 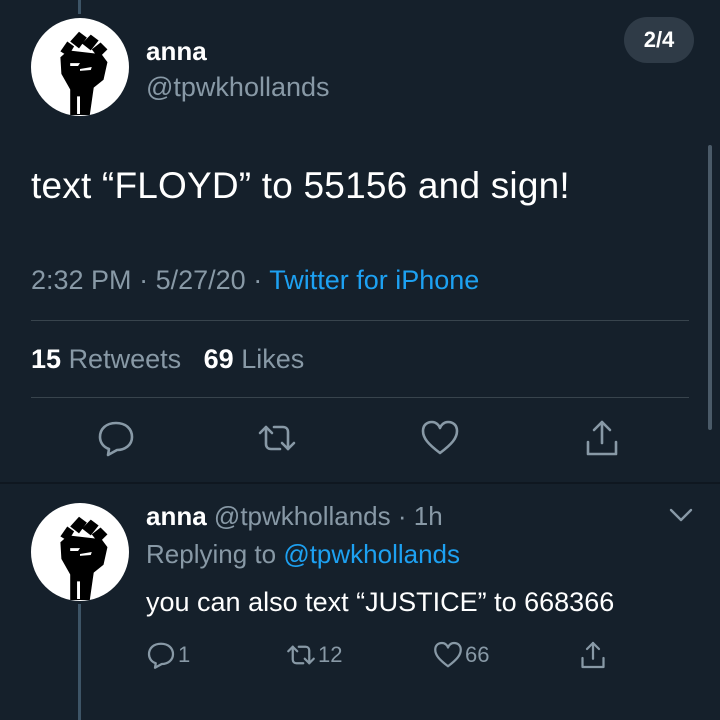 What do you see at coordinates (81, 280) in the screenshot?
I see `tweet-time: 2:32 PM` at bounding box center [81, 280].